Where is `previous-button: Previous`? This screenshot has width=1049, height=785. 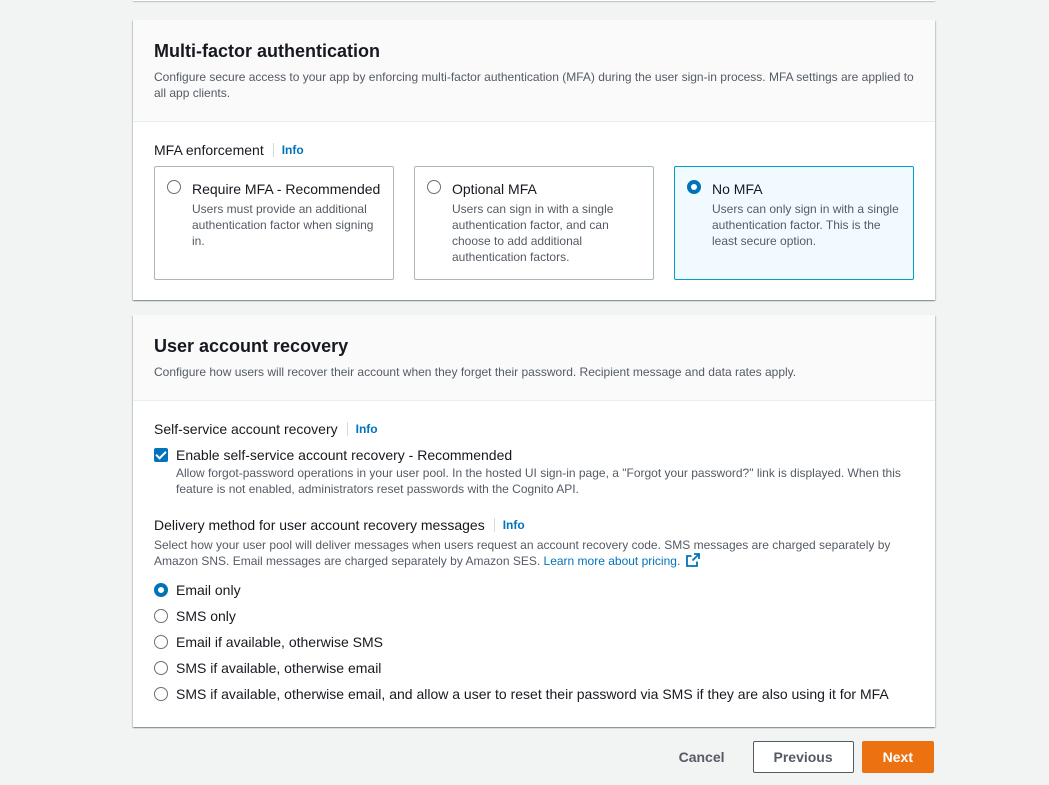
previous-button: Previous is located at coordinates (803, 757).